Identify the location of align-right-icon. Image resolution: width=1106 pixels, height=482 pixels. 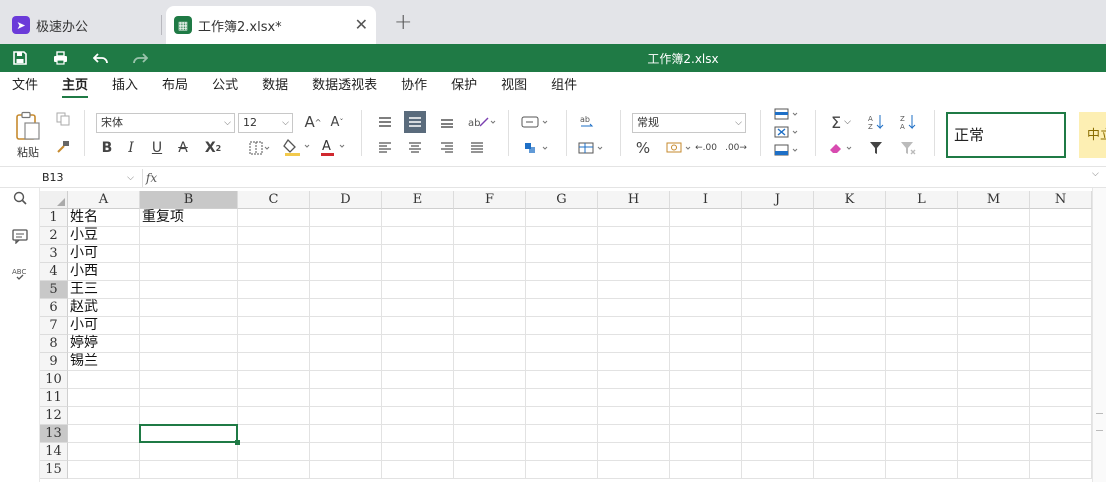
(447, 148).